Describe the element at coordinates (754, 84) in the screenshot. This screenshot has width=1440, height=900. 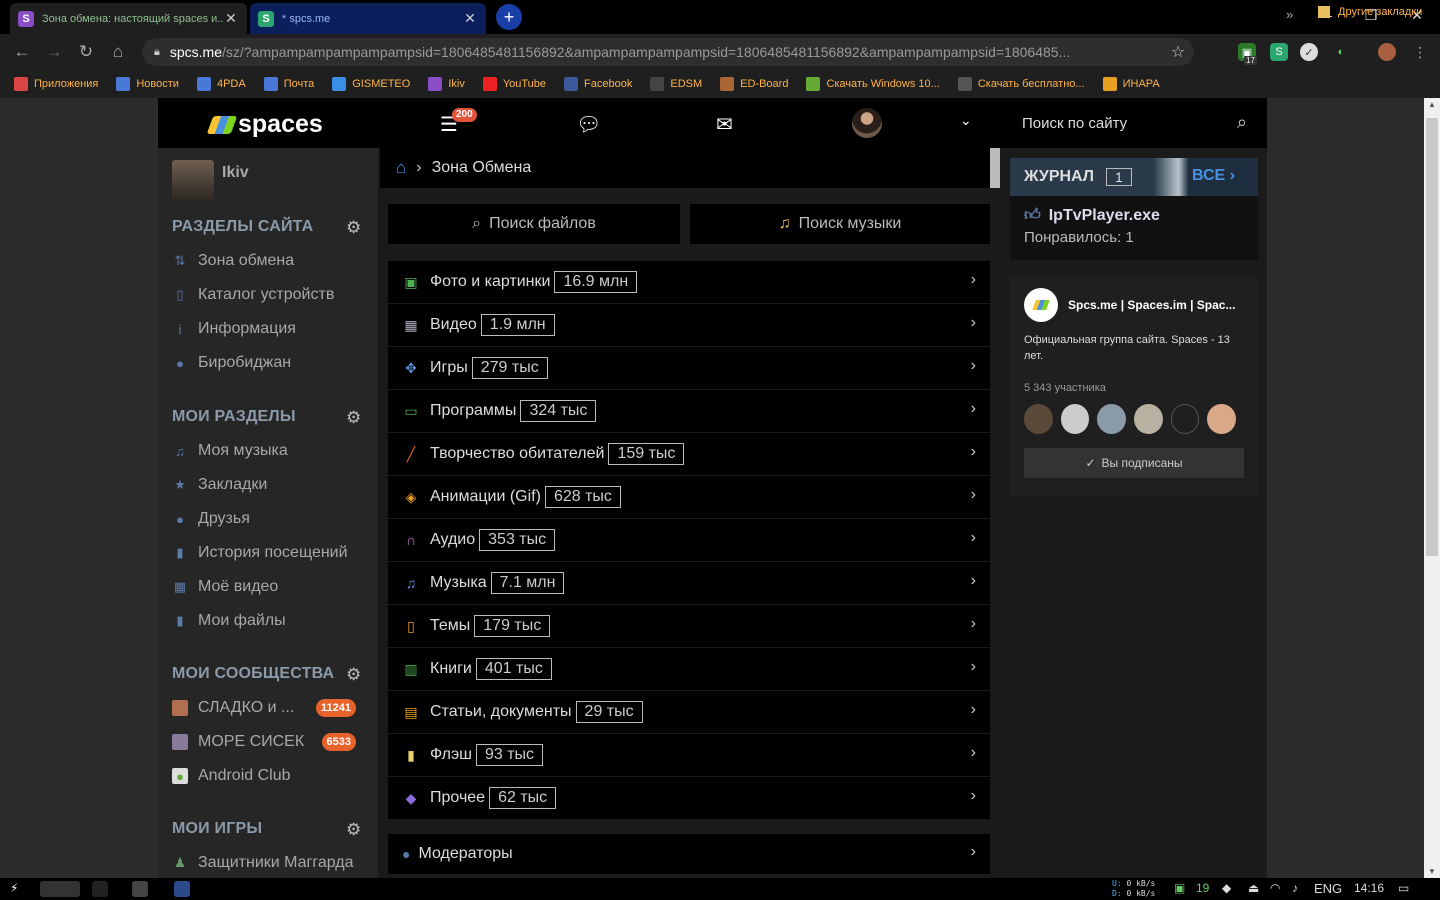
I see `bookmark-item: ED-Board` at that location.